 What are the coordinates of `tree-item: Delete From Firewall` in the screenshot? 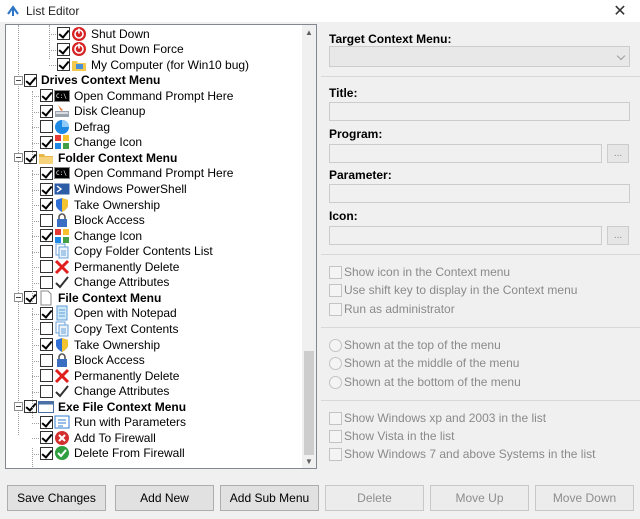 It's located at (112, 453).